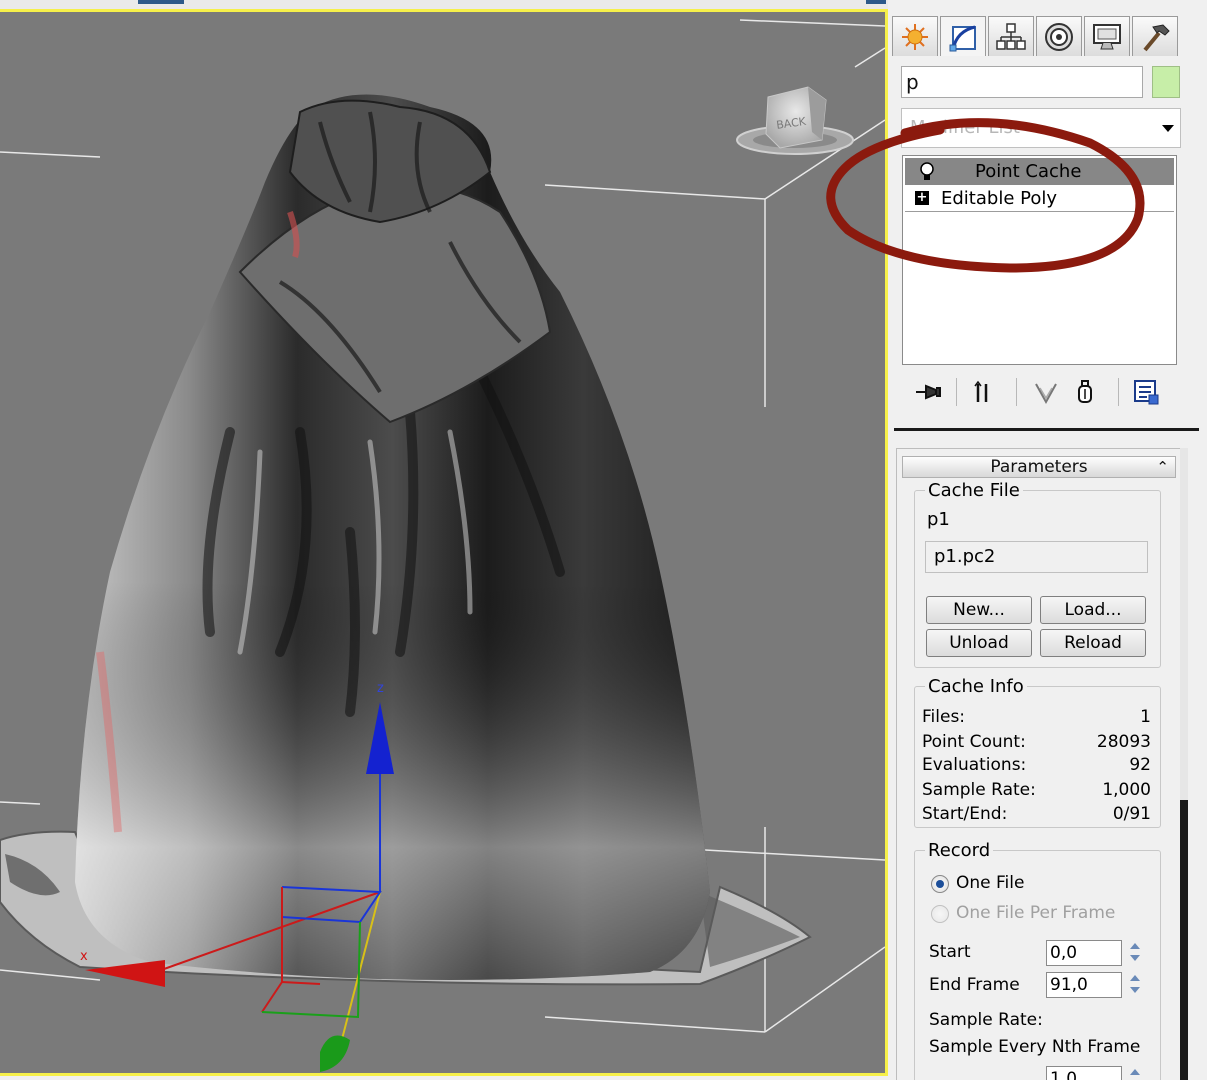  I want to click on panel-scrollbar-thumb, so click(1184, 940).